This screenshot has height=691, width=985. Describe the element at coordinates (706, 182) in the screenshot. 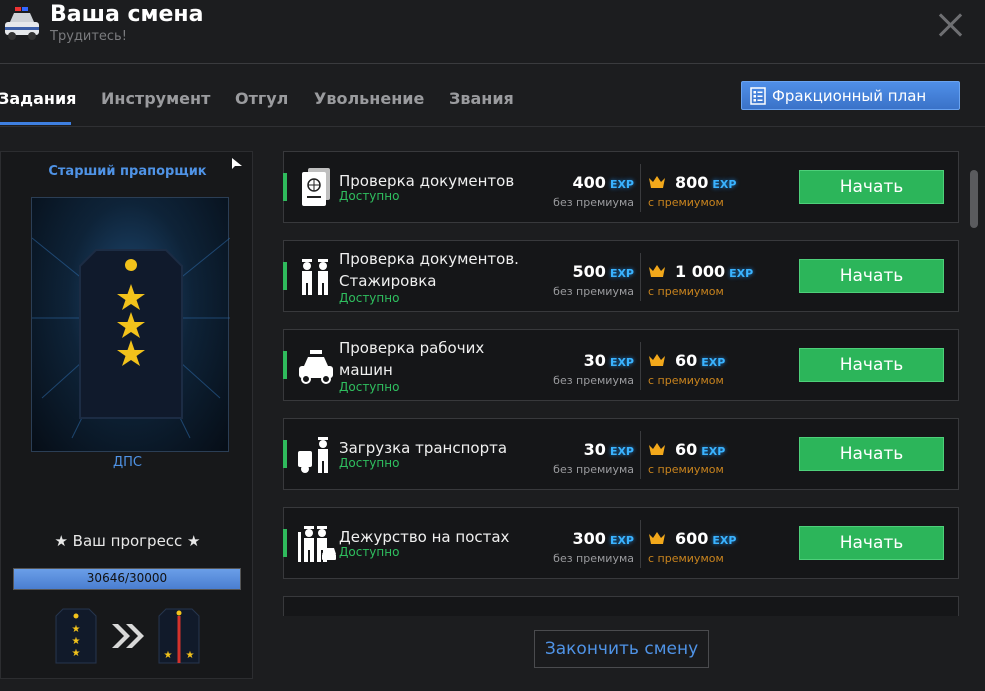

I see `premium-exp: 800 EXP` at that location.